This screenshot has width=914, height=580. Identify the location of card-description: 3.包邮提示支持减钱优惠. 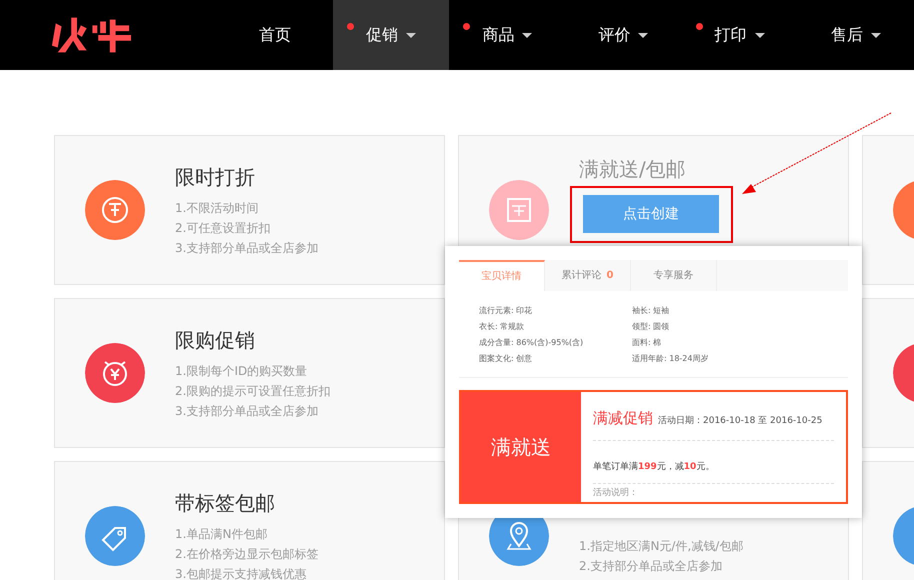
(241, 573).